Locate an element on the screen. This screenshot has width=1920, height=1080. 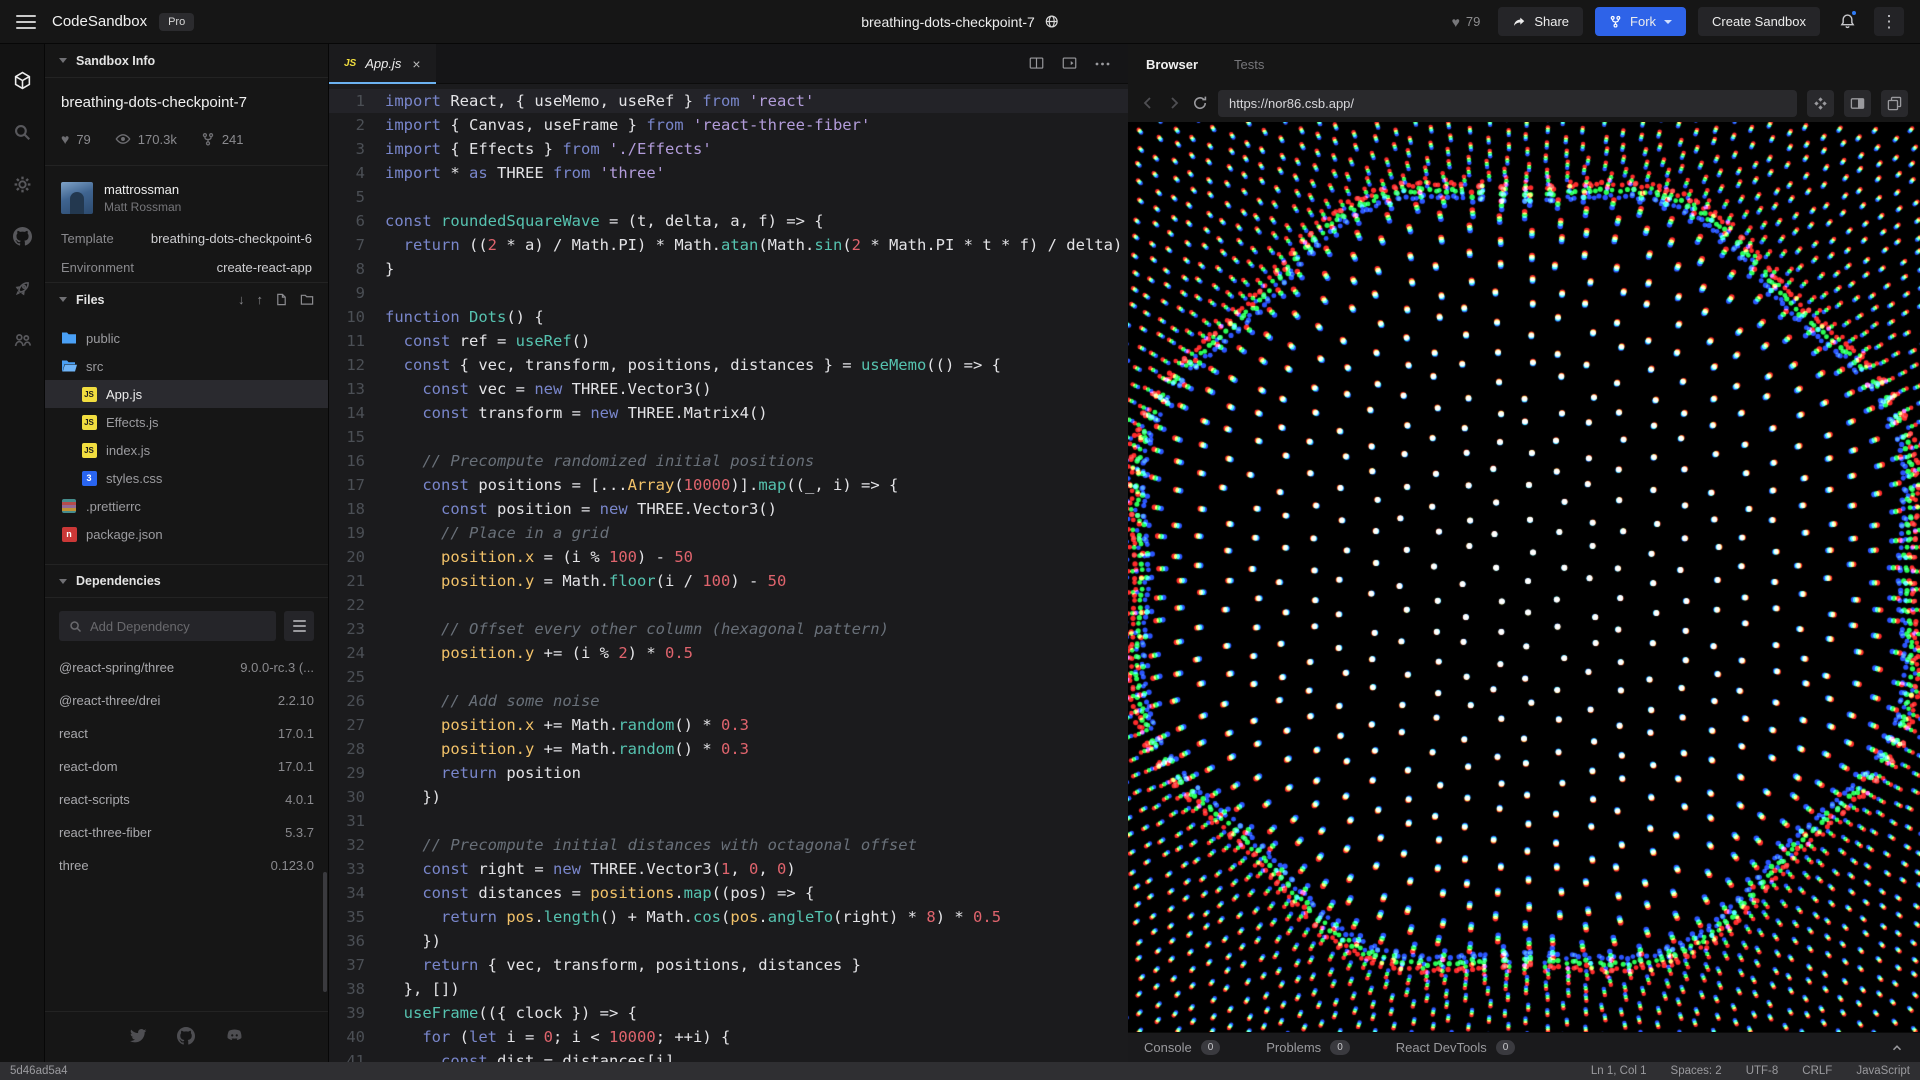
code-line: 21 position.y = Math.floor(i / 100) - 50 is located at coordinates (728, 581).